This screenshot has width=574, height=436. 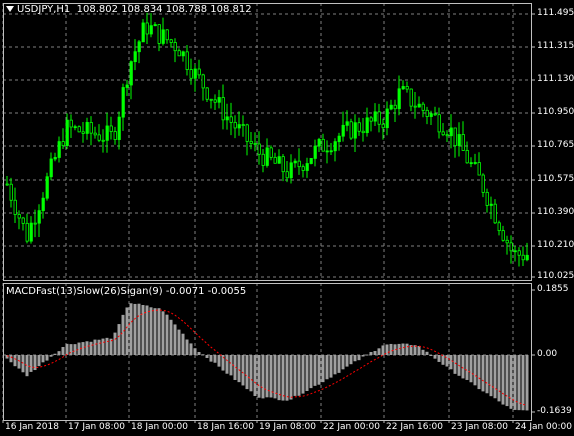 What do you see at coordinates (555, 212) in the screenshot?
I see `price-axis-label: 110.390` at bounding box center [555, 212].